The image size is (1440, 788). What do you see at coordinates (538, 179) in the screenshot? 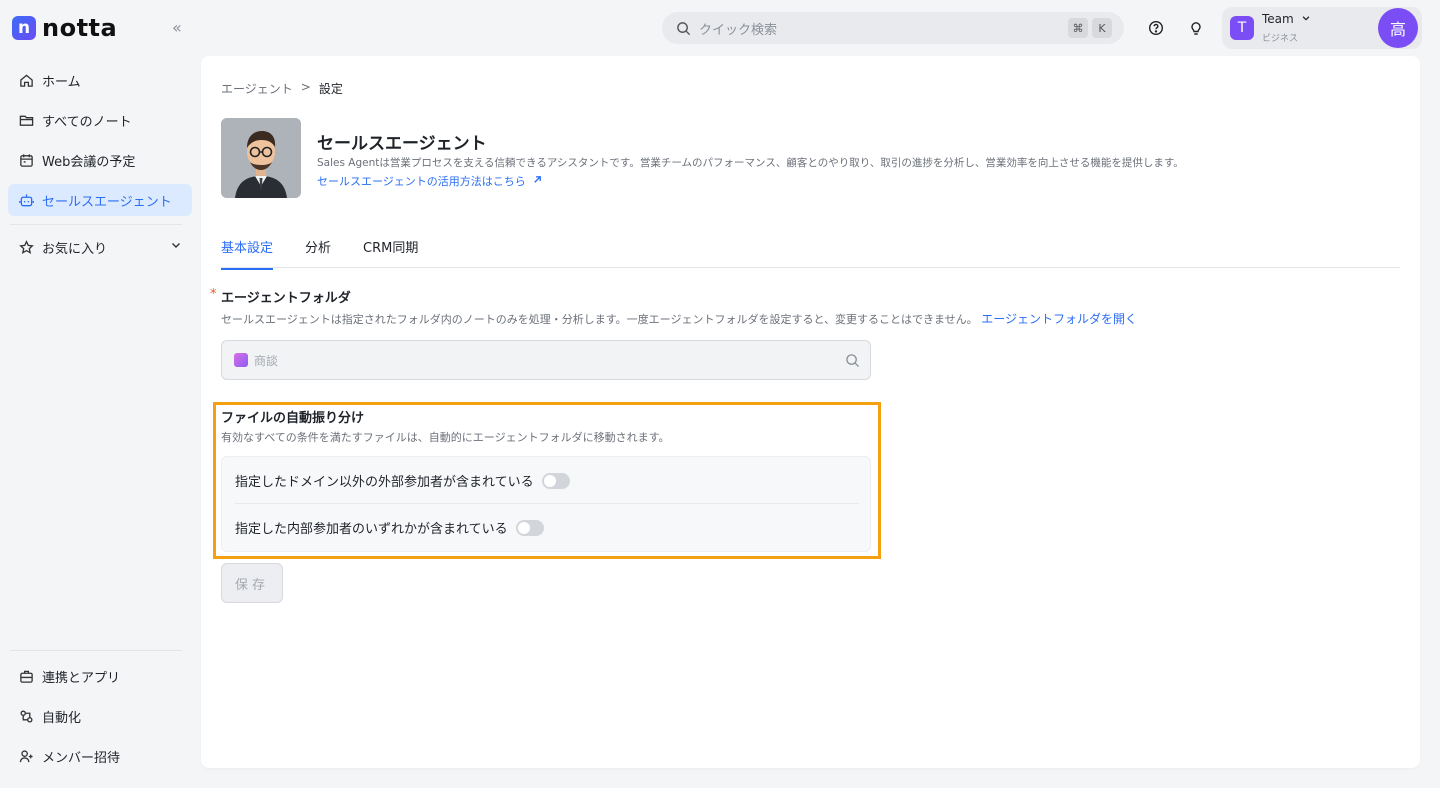
I see `external-link-icon` at bounding box center [538, 179].